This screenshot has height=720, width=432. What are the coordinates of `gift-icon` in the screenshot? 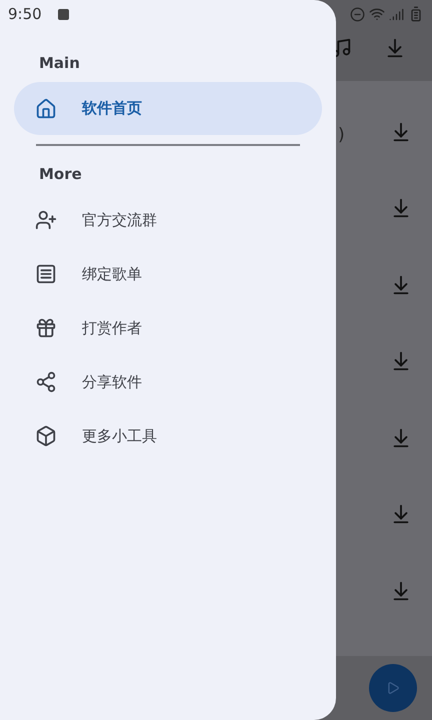 It's located at (46, 328).